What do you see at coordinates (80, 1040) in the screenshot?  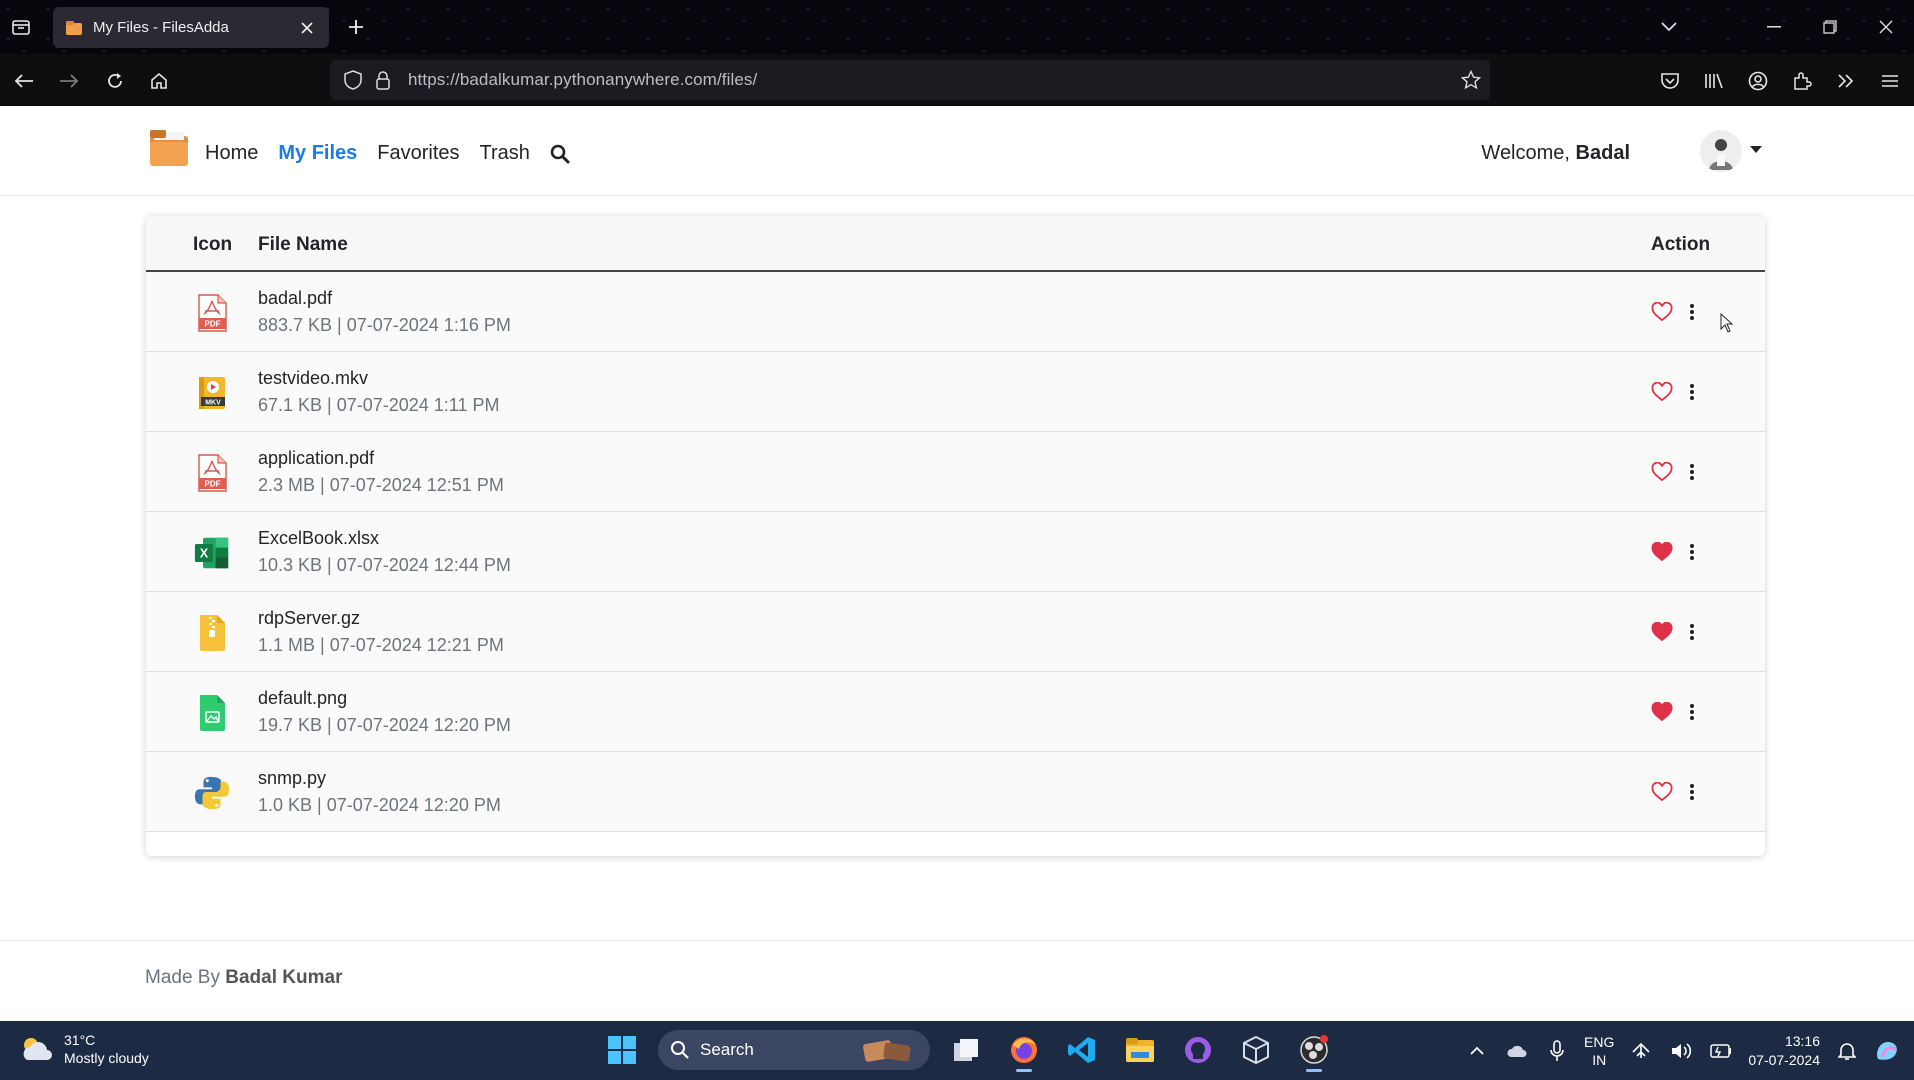 I see `weather-temp: 31°C` at bounding box center [80, 1040].